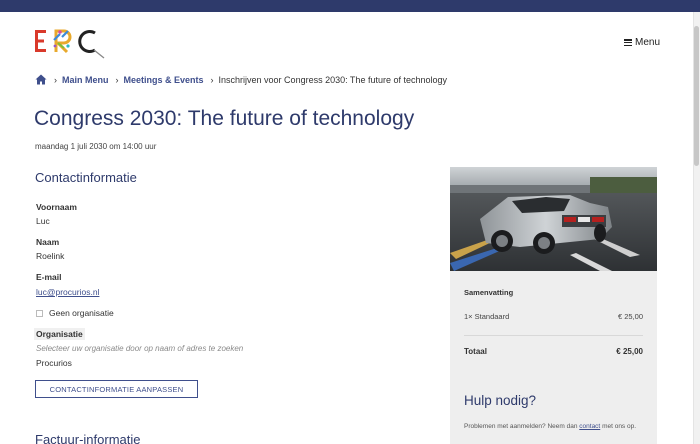  What do you see at coordinates (43, 221) in the screenshot?
I see `first-name-value: Luc` at bounding box center [43, 221].